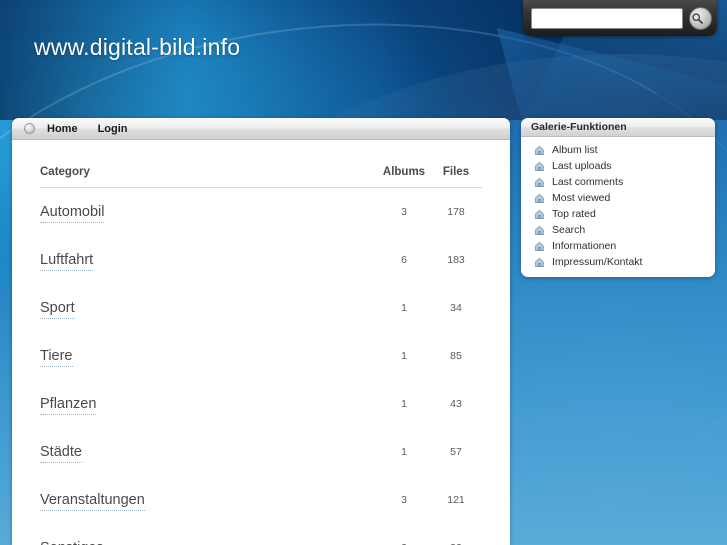 The width and height of the screenshot is (727, 545). Describe the element at coordinates (456, 212) in the screenshot. I see `cell-files: 178` at that location.